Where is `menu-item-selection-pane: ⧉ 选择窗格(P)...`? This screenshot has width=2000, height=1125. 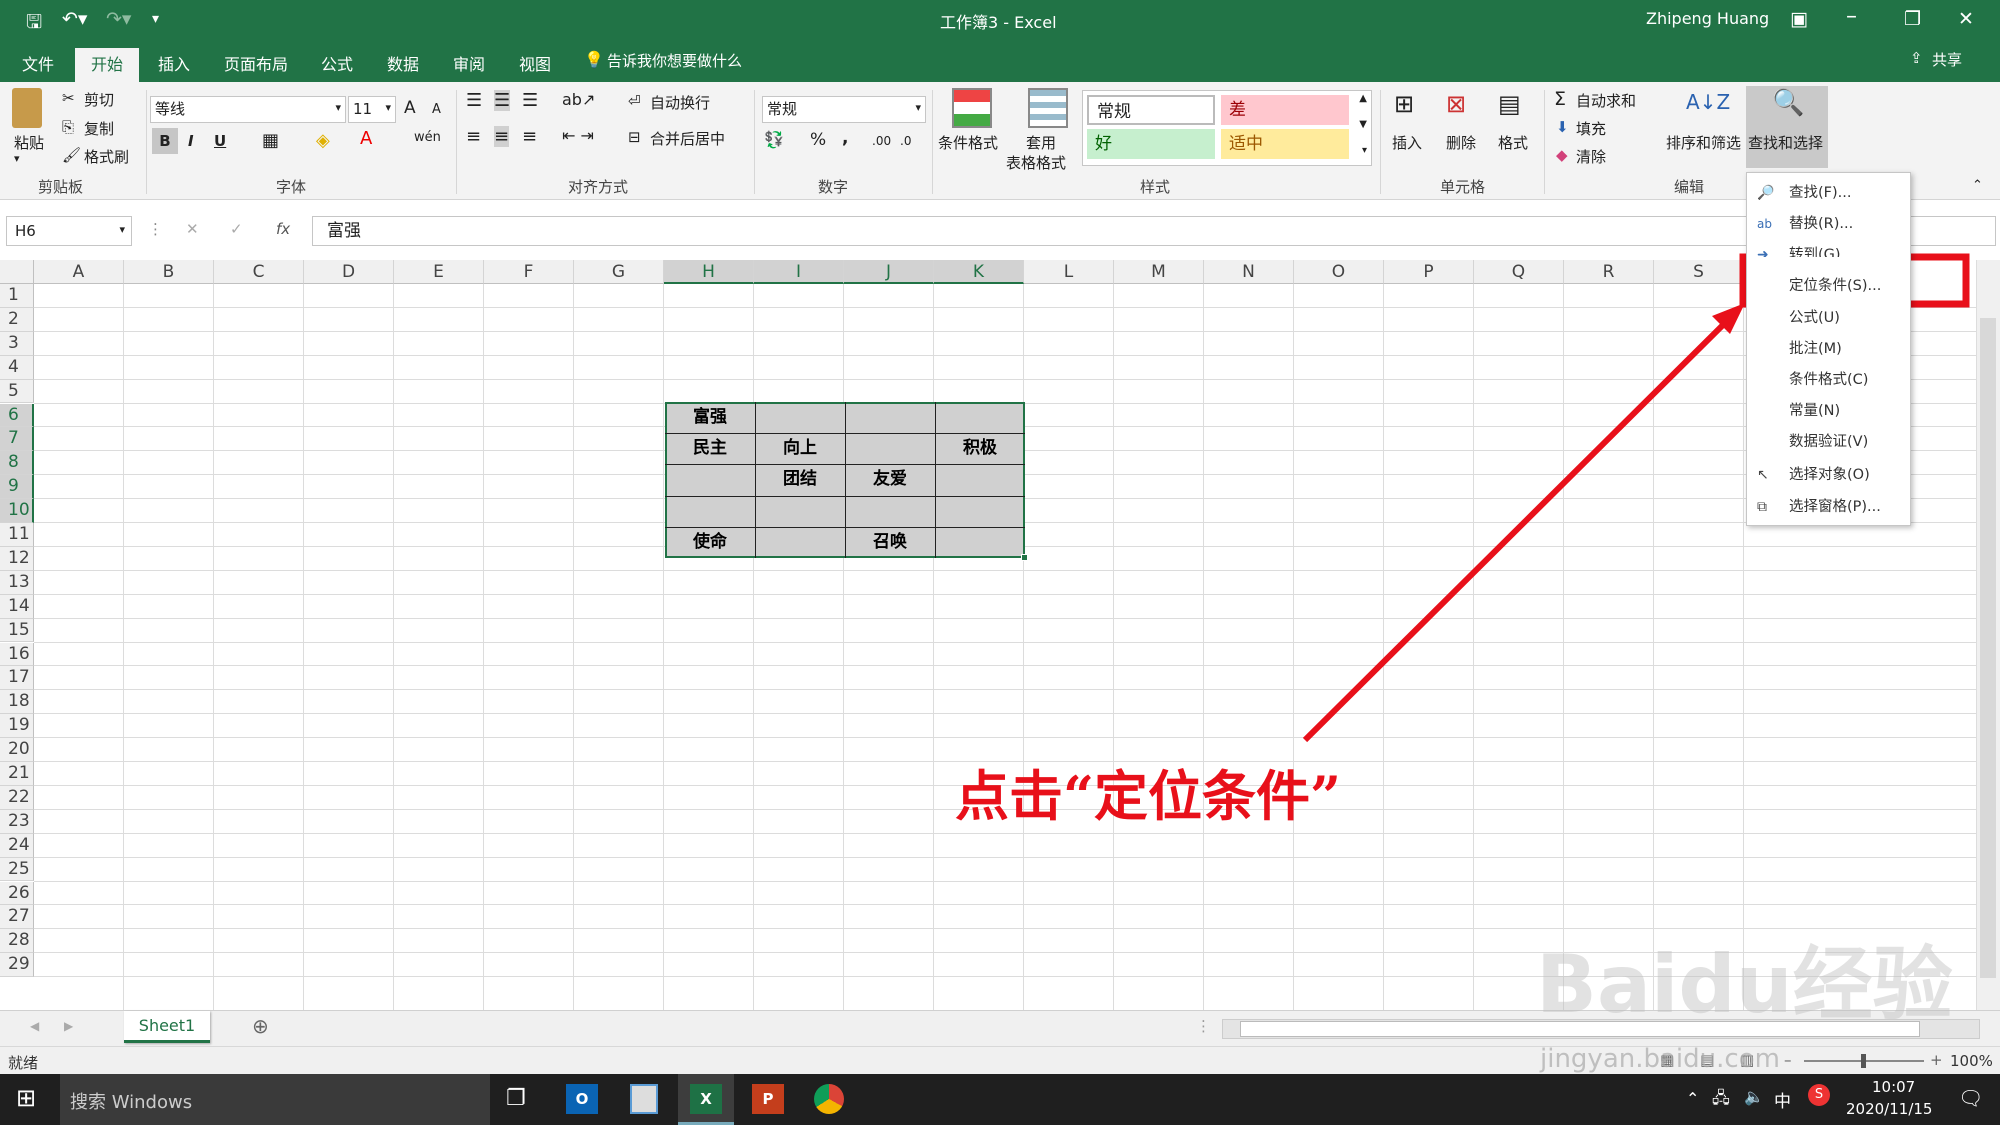 menu-item-selection-pane: ⧉ 选择窗格(P)... is located at coordinates (1828, 507).